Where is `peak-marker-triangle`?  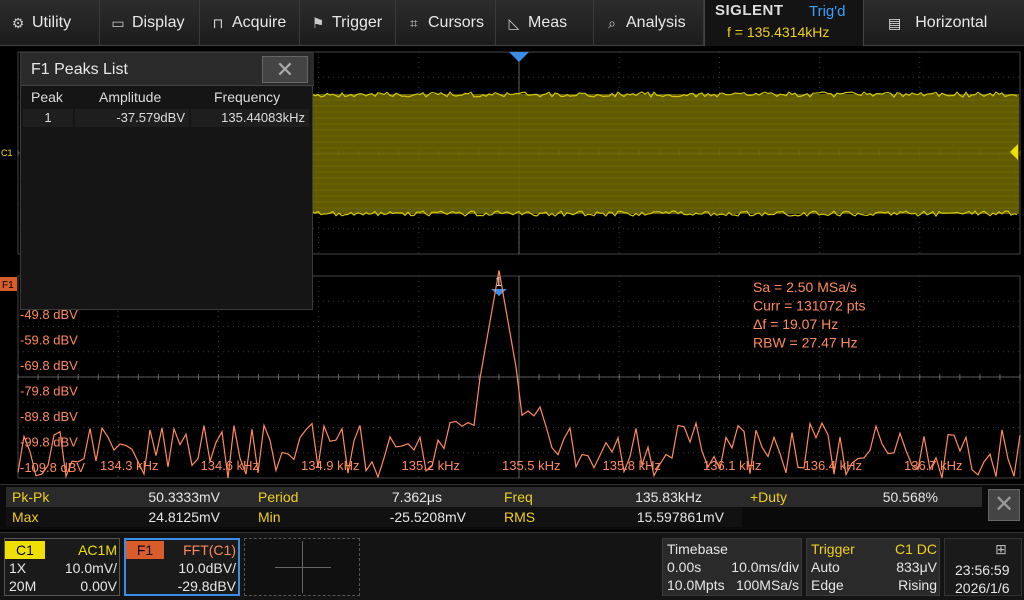 peak-marker-triangle is located at coordinates (499, 292).